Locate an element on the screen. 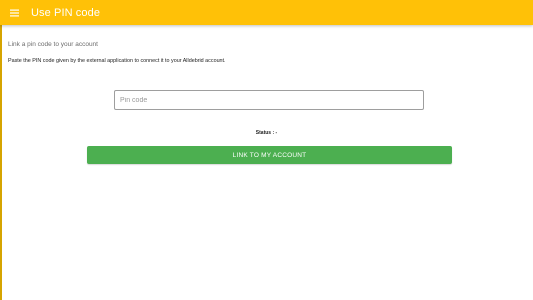 Image resolution: width=533 pixels, height=300 pixels. hamburger-menu-icon is located at coordinates (14, 13).